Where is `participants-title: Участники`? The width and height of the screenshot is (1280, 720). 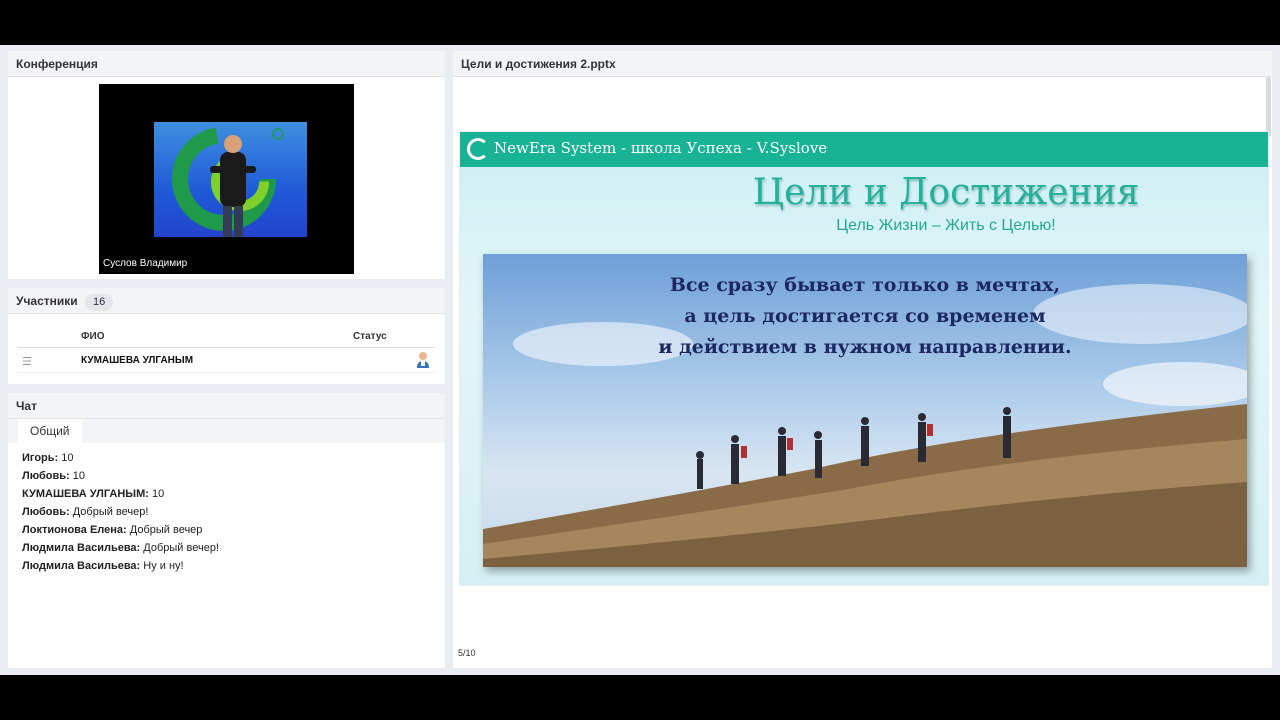
participants-title: Участники is located at coordinates (47, 301).